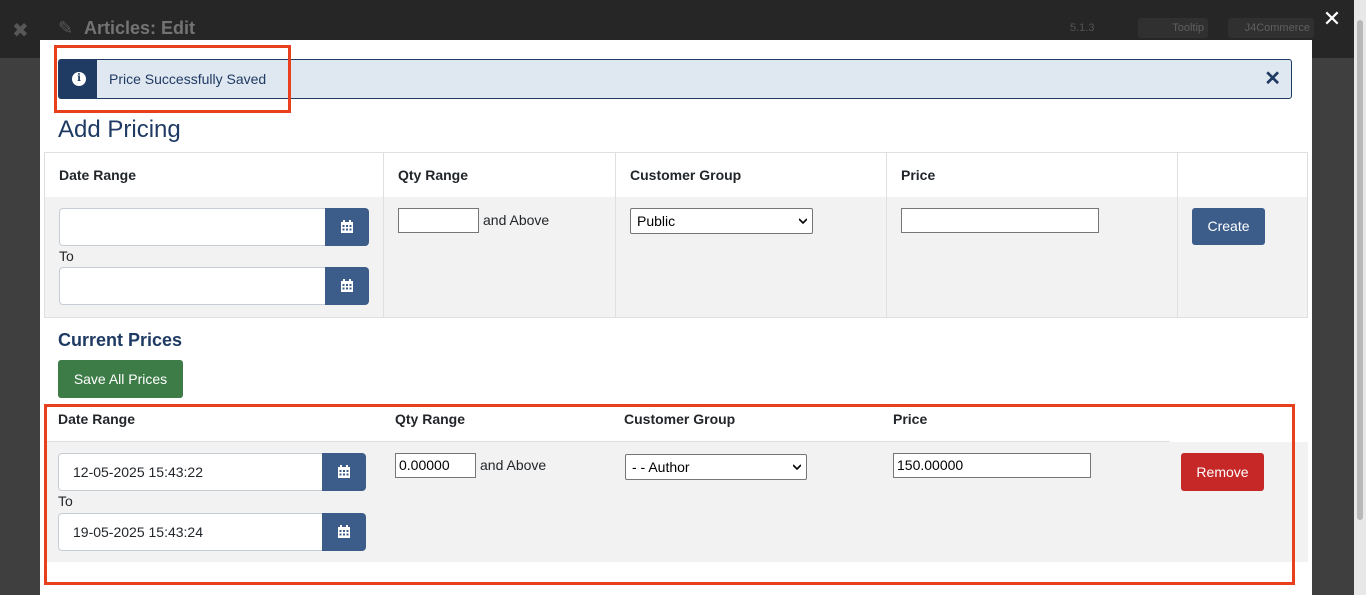  I want to click on to-date-input, so click(192, 286).